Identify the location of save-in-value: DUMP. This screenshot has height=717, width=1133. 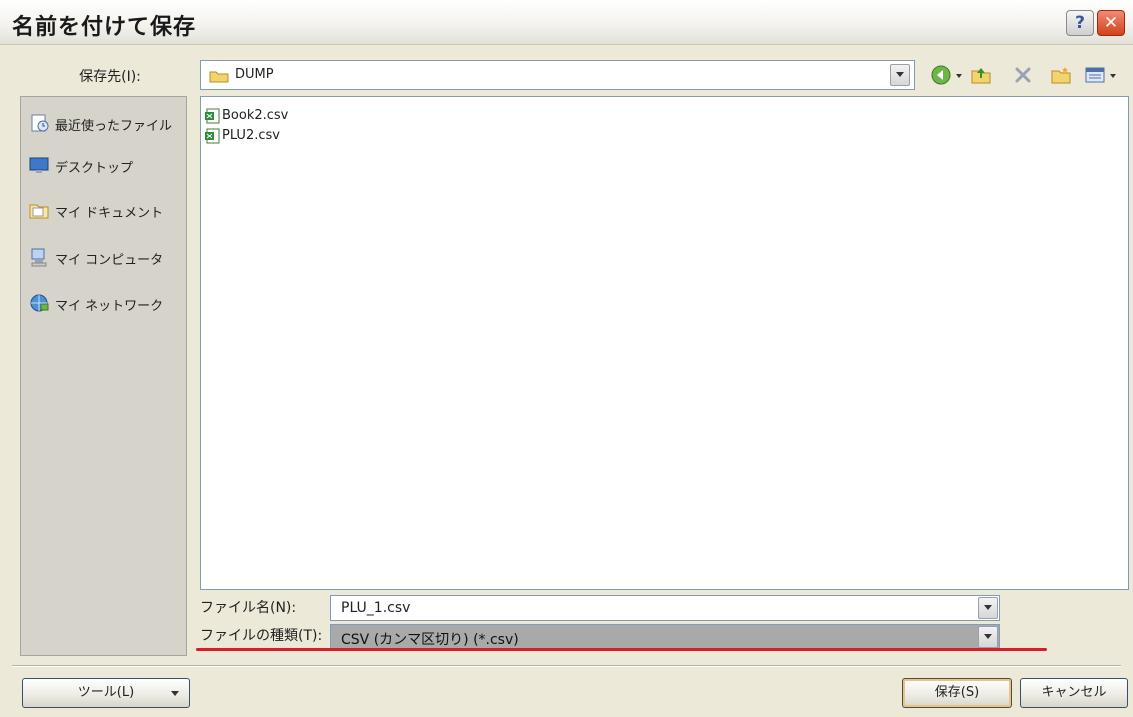
(254, 74).